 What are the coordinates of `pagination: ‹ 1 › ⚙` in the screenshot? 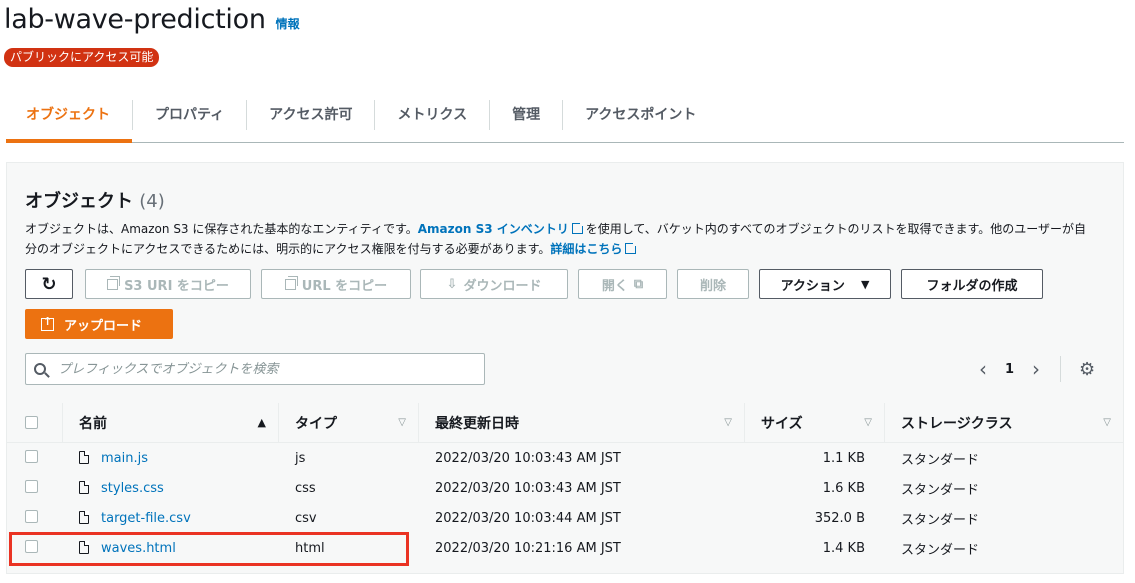 It's located at (1037, 369).